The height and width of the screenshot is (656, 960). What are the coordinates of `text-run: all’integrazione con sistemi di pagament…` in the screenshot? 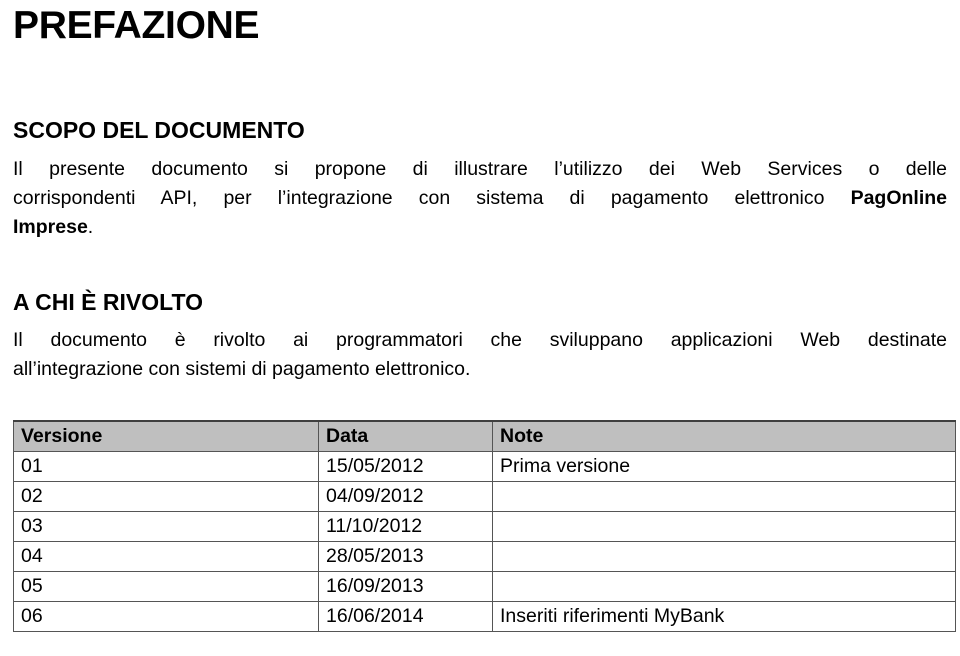 It's located at (242, 368).